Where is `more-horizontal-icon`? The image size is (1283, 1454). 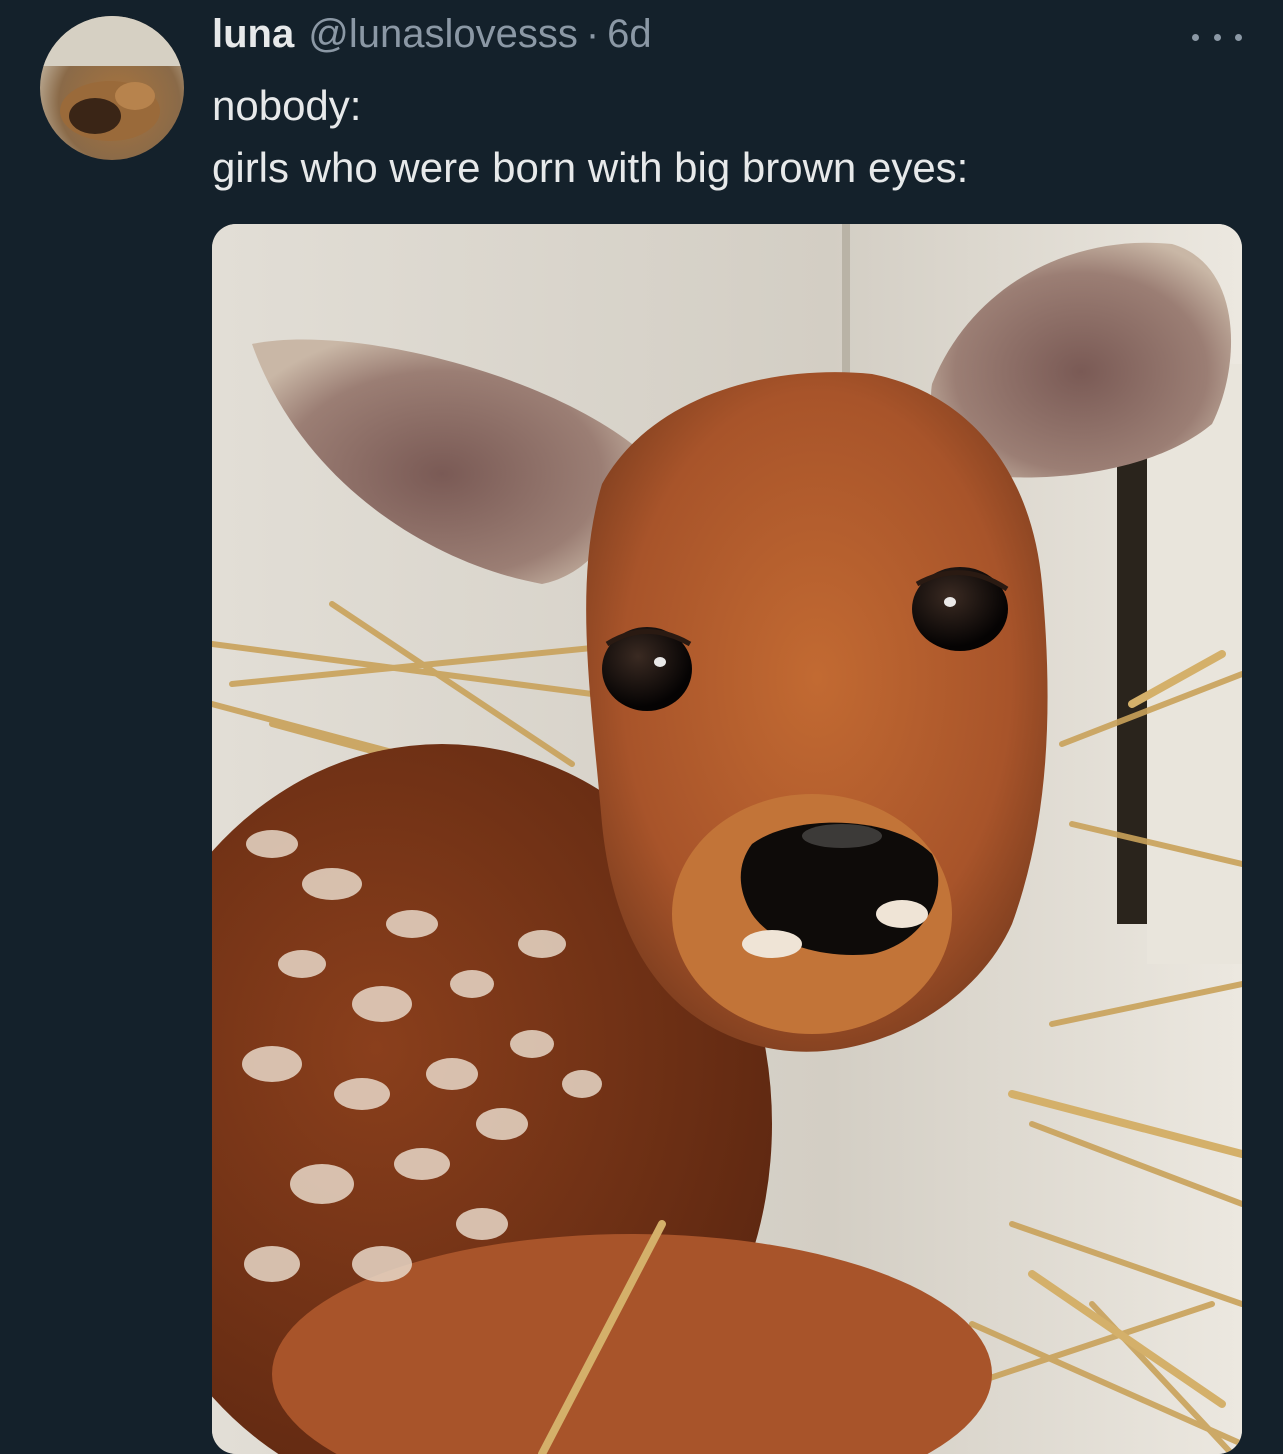
more-horizontal-icon is located at coordinates (1217, 37).